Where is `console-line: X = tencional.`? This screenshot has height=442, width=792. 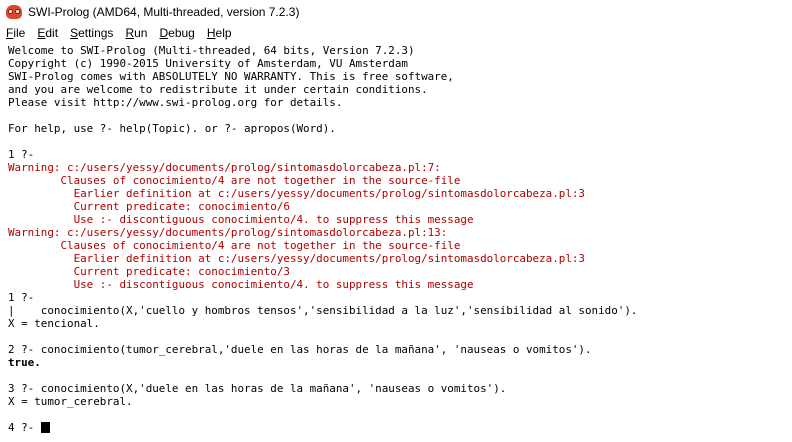
console-line: X = tencional. is located at coordinates (54, 323).